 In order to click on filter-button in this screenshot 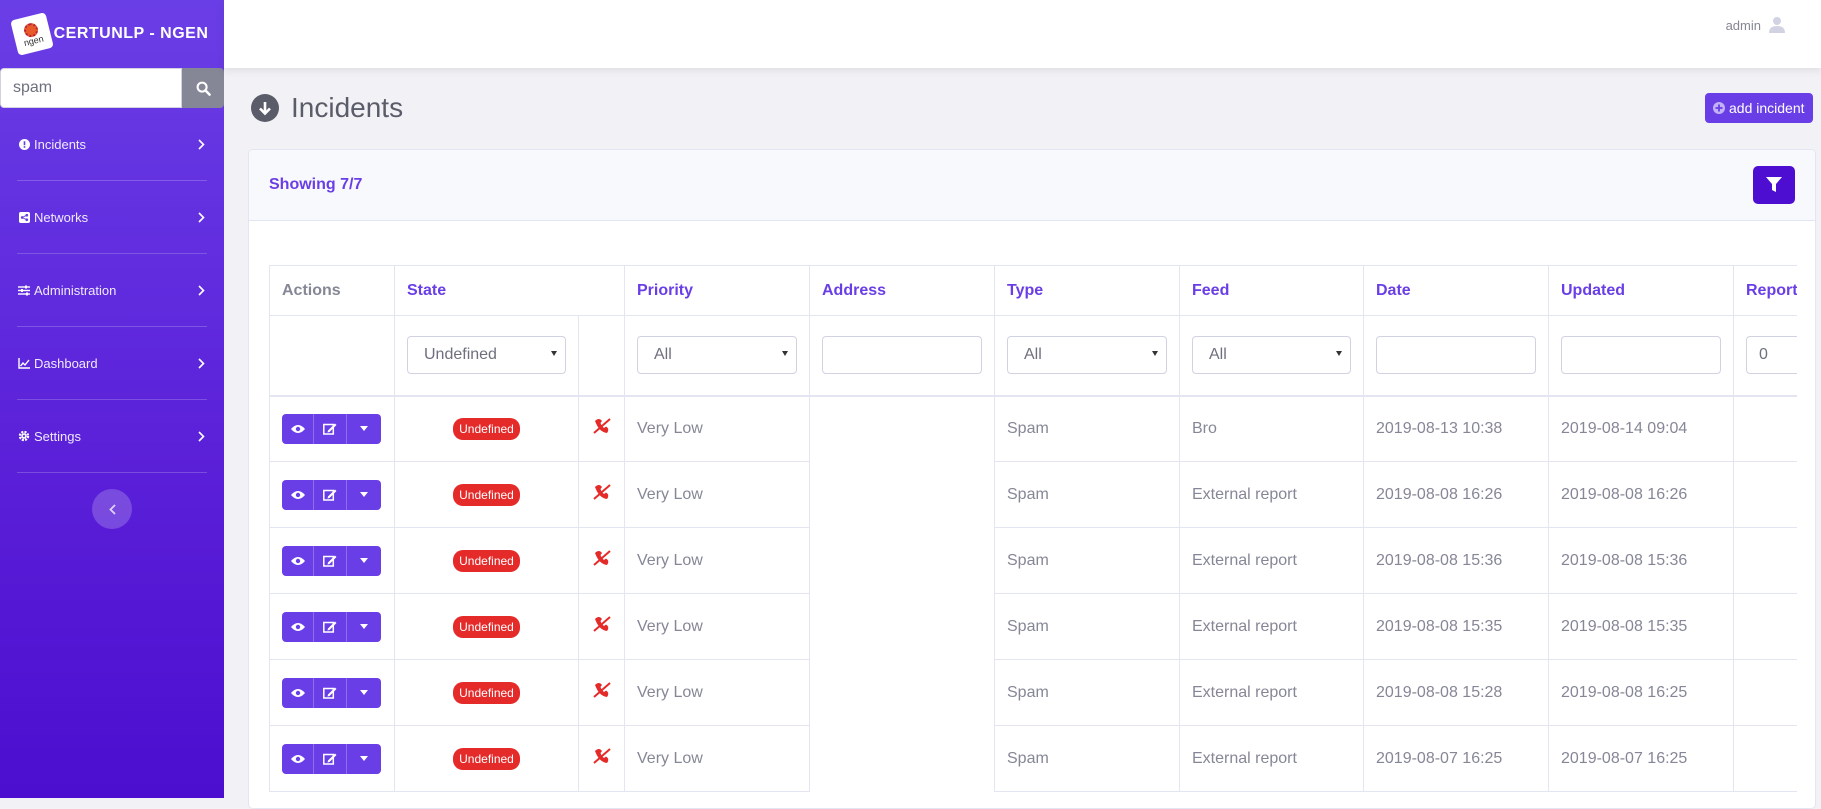, I will do `click(1774, 185)`.